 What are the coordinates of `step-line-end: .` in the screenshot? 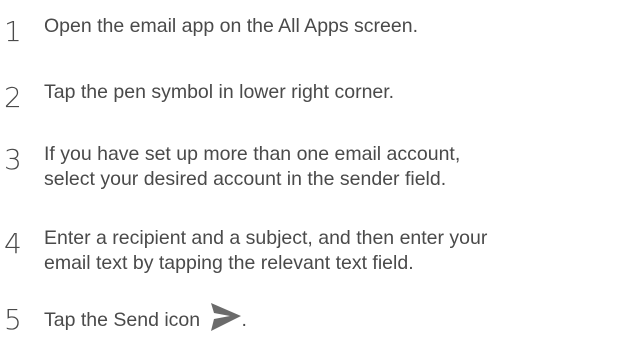 It's located at (244, 320).